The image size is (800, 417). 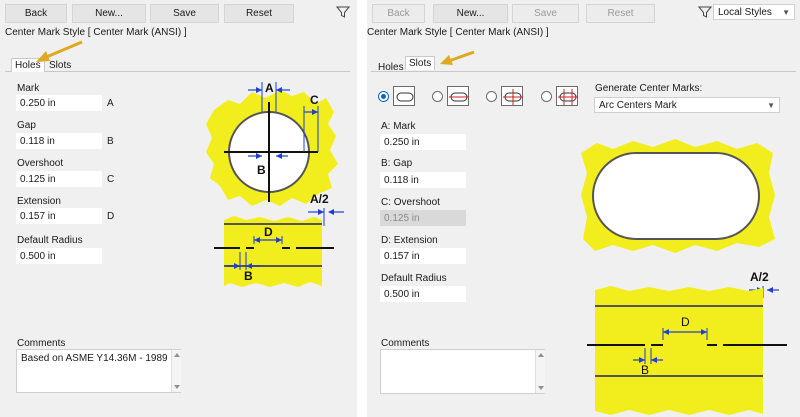 I want to click on mark-letter: A, so click(x=110, y=103).